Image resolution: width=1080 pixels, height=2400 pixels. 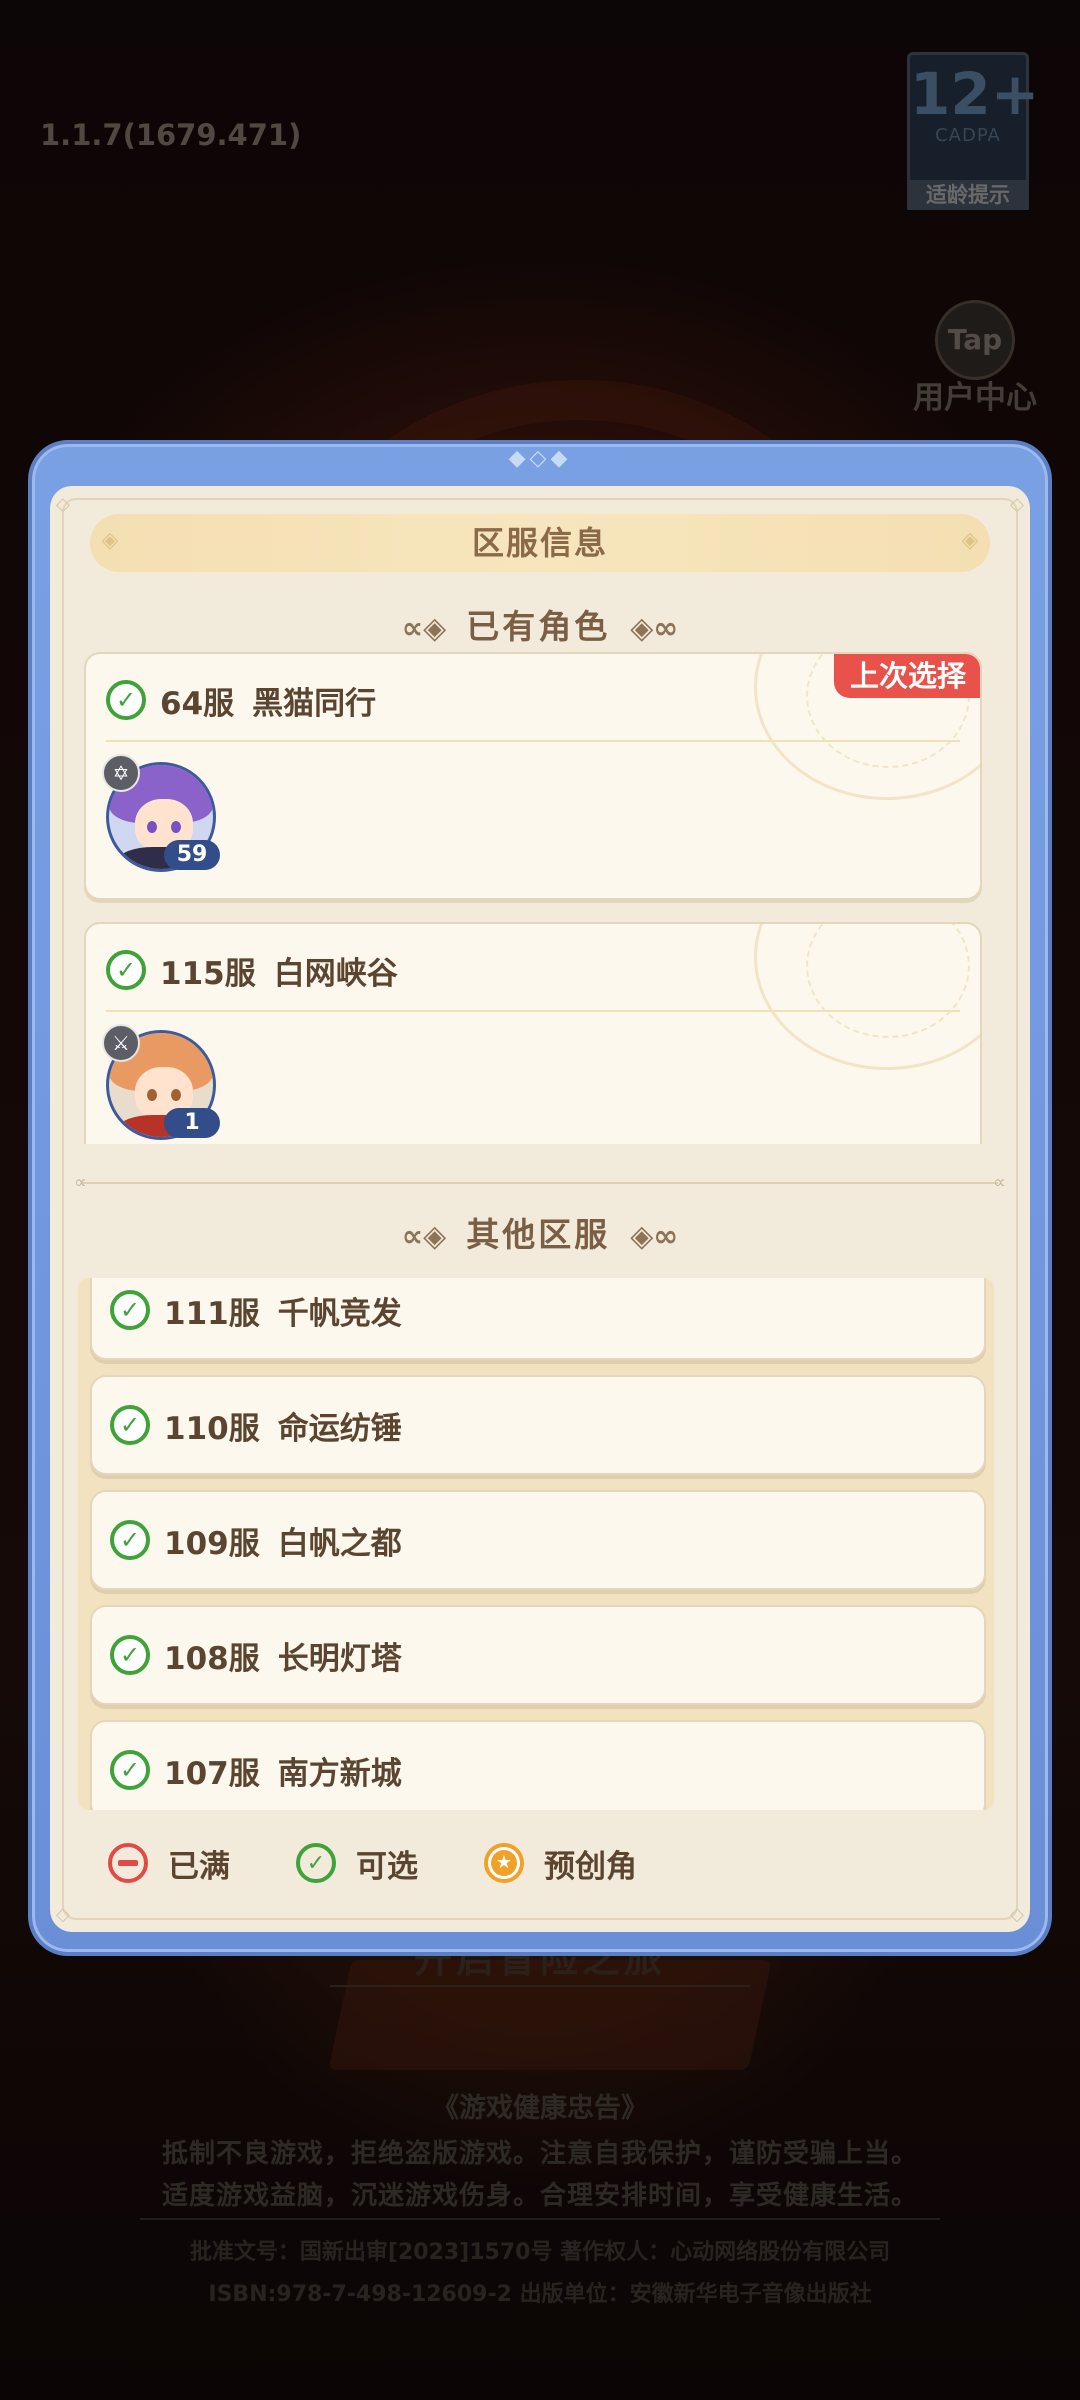 I want to click on dialog-title: 区服信息, so click(x=539, y=543).